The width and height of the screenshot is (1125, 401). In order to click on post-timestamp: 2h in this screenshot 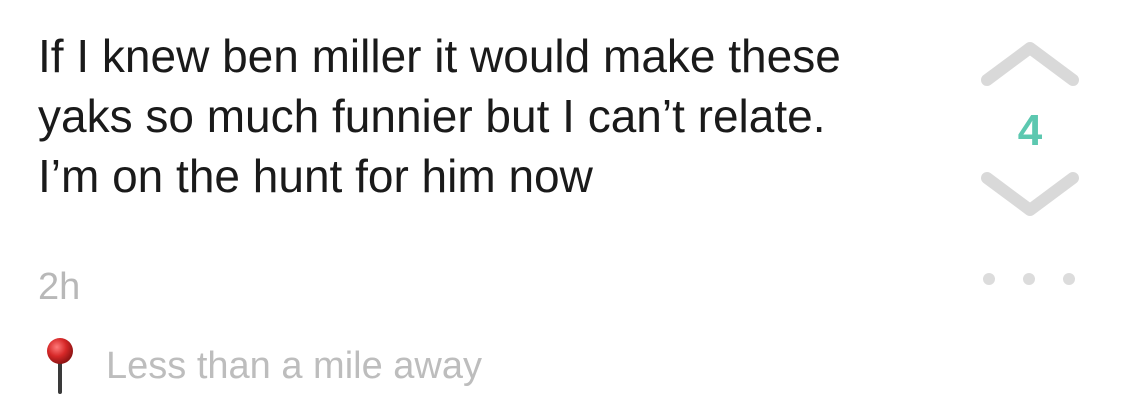, I will do `click(59, 287)`.